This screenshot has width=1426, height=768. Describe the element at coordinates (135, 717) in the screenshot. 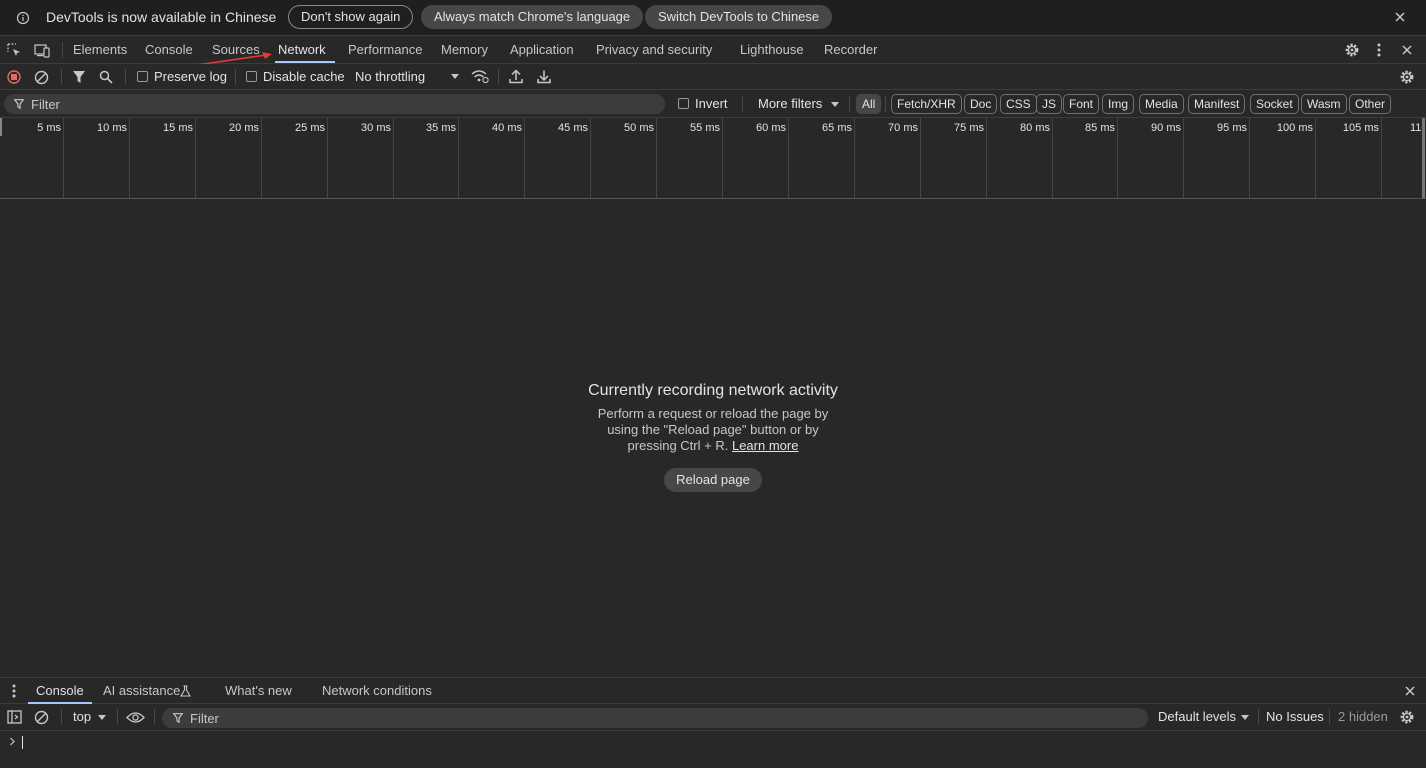

I see `eye-icon` at that location.